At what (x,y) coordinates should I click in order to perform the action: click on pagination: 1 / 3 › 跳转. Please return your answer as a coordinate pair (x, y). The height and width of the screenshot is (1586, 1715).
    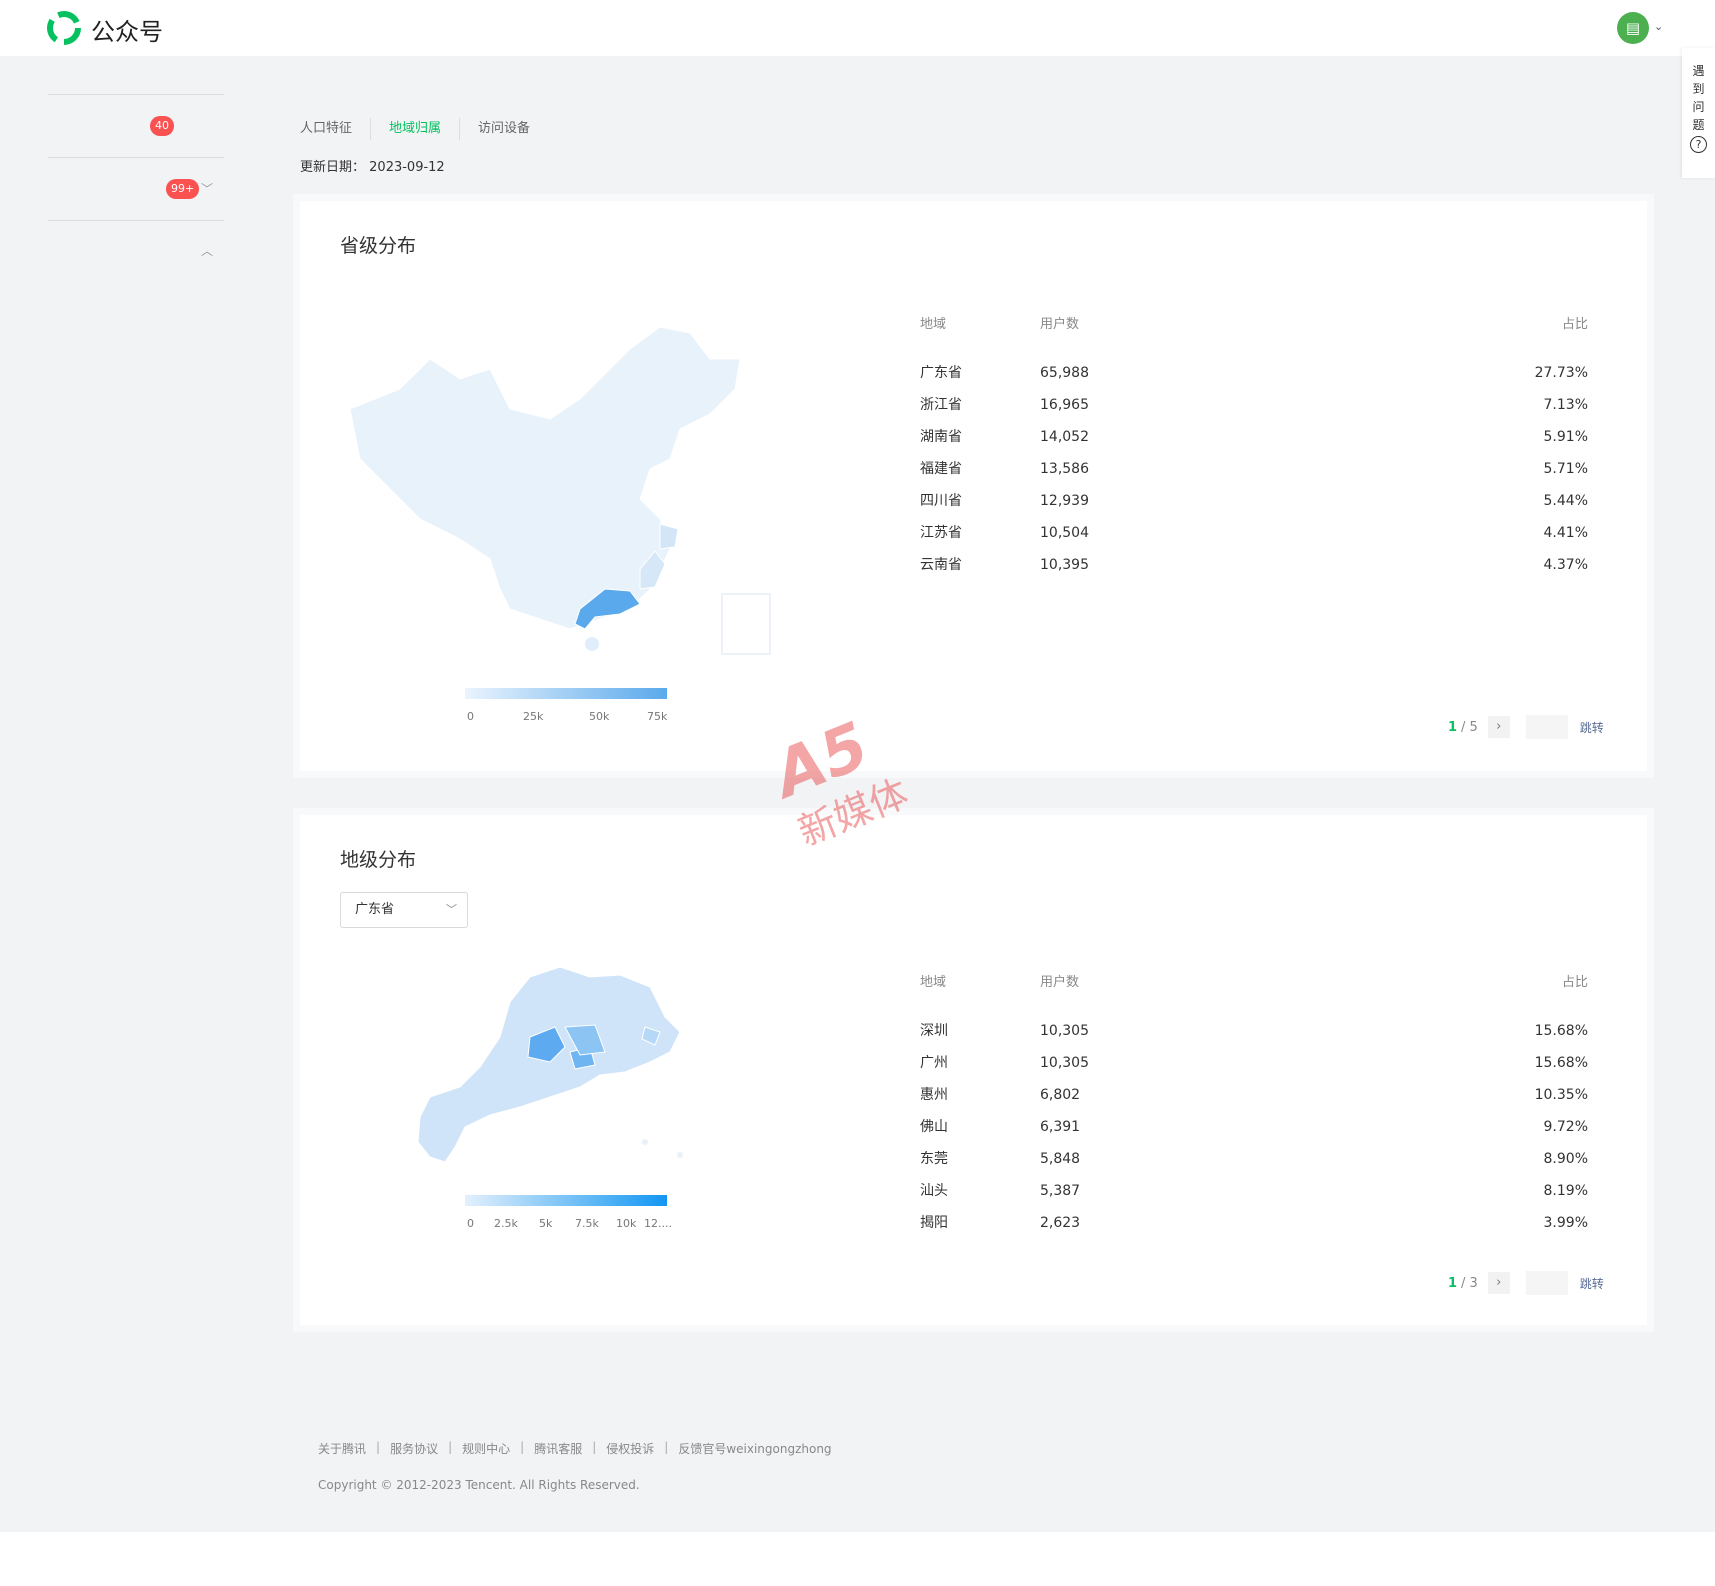
    Looking at the image, I should click on (1526, 1283).